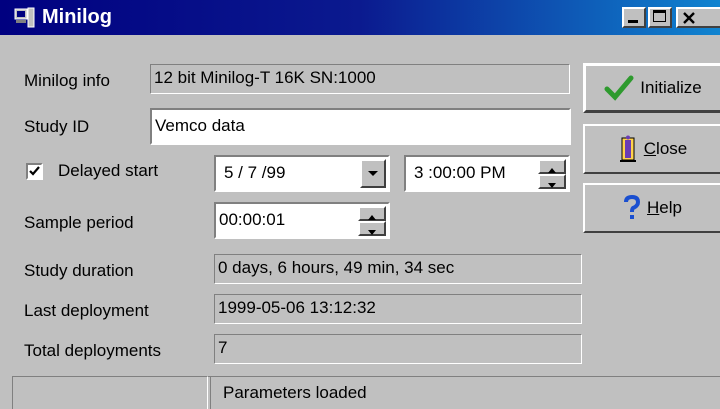 The width and height of the screenshot is (720, 409). I want to click on last-deployment-value: 1999-05-06 13:12:32, so click(398, 309).